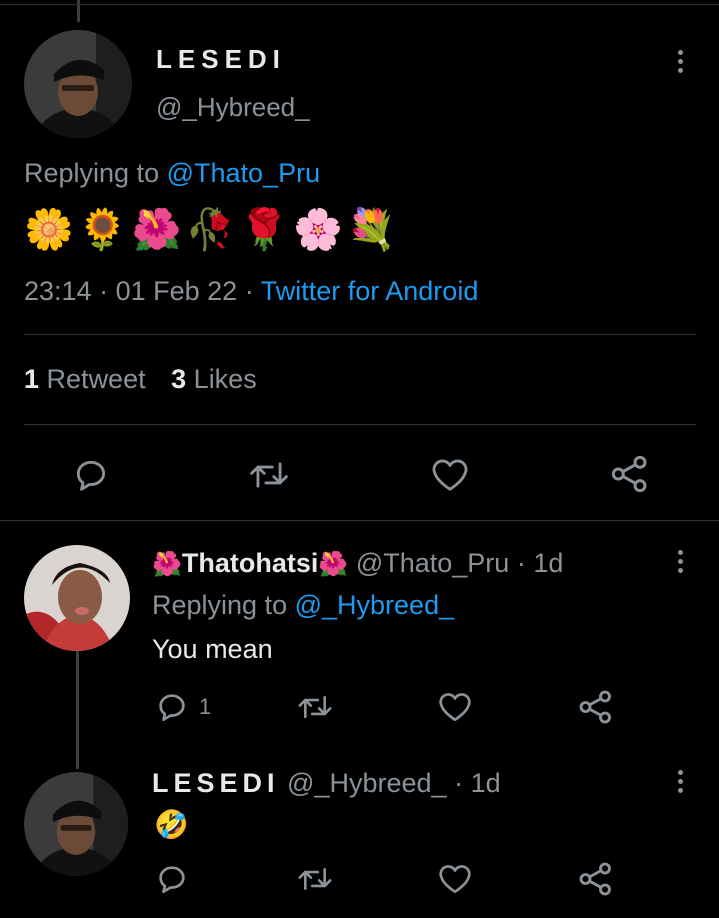  Describe the element at coordinates (359, 520) in the screenshot. I see `section-divider` at that location.